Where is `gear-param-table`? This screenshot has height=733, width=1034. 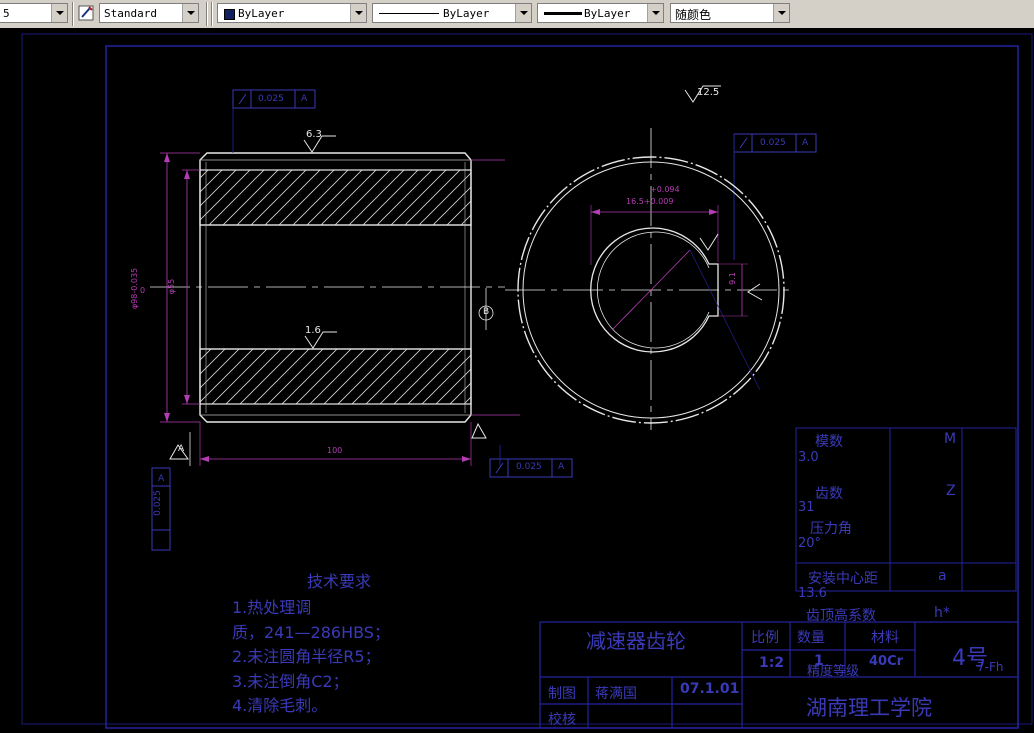 gear-param-table is located at coordinates (906, 509).